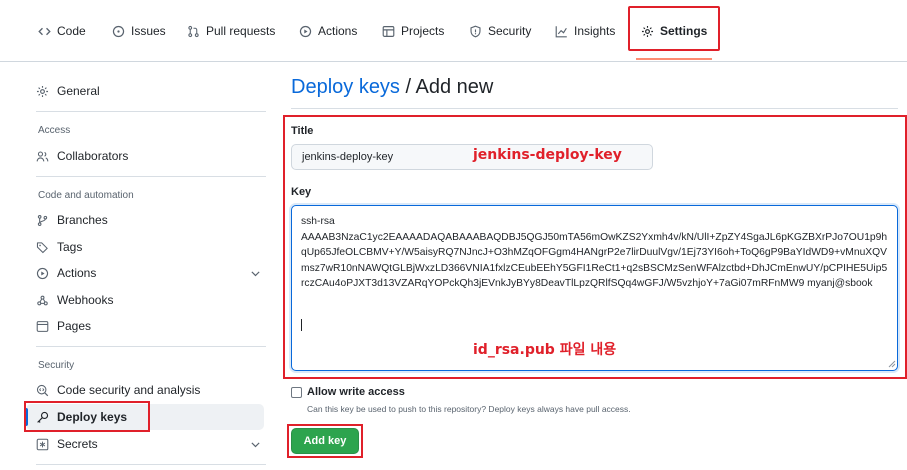  What do you see at coordinates (302, 131) in the screenshot?
I see `title-label: Title` at bounding box center [302, 131].